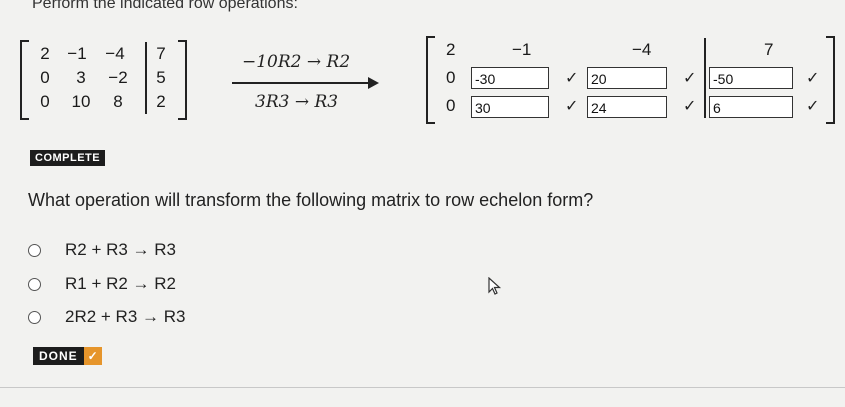 Image resolution: width=845 pixels, height=407 pixels. What do you see at coordinates (58, 356) in the screenshot?
I see `done-label: DONE` at bounding box center [58, 356].